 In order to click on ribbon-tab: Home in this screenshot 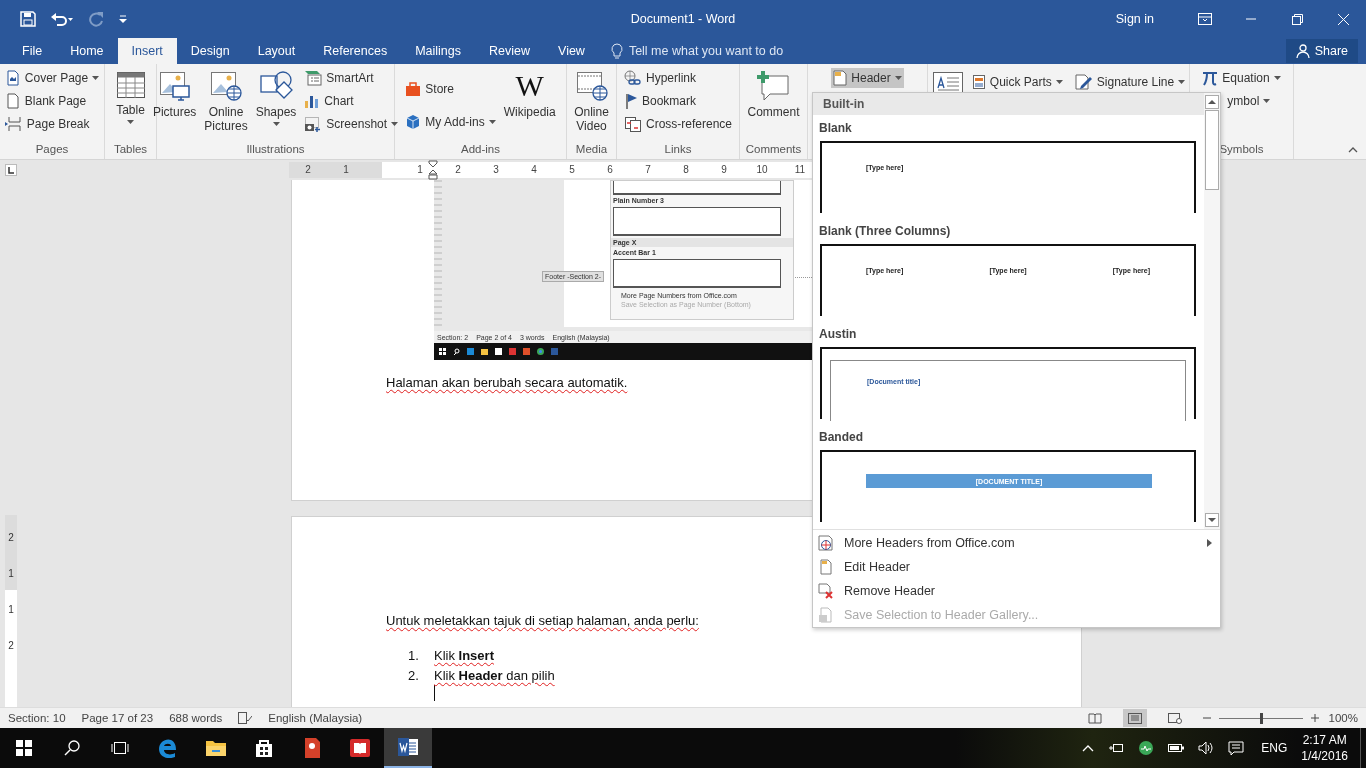, I will do `click(87, 51)`.